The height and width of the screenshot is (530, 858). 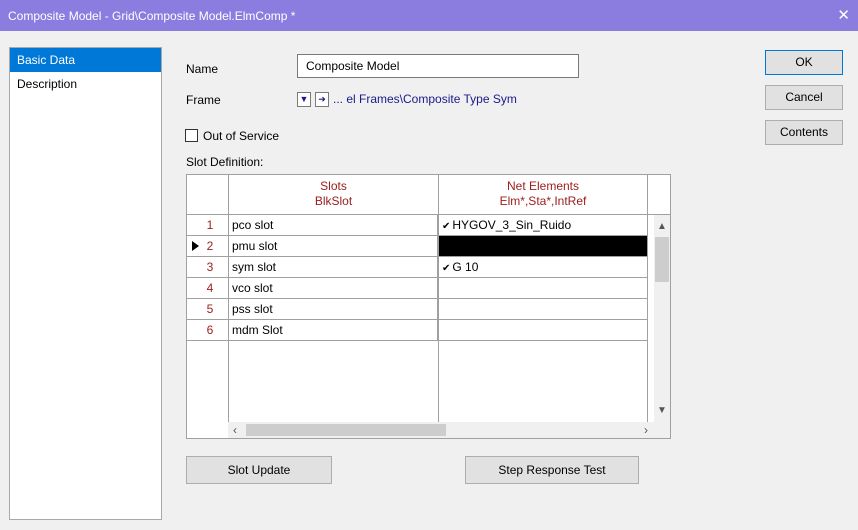 What do you see at coordinates (425, 99) in the screenshot?
I see `frame-link: ... el Frames\Composite Type Sym` at bounding box center [425, 99].